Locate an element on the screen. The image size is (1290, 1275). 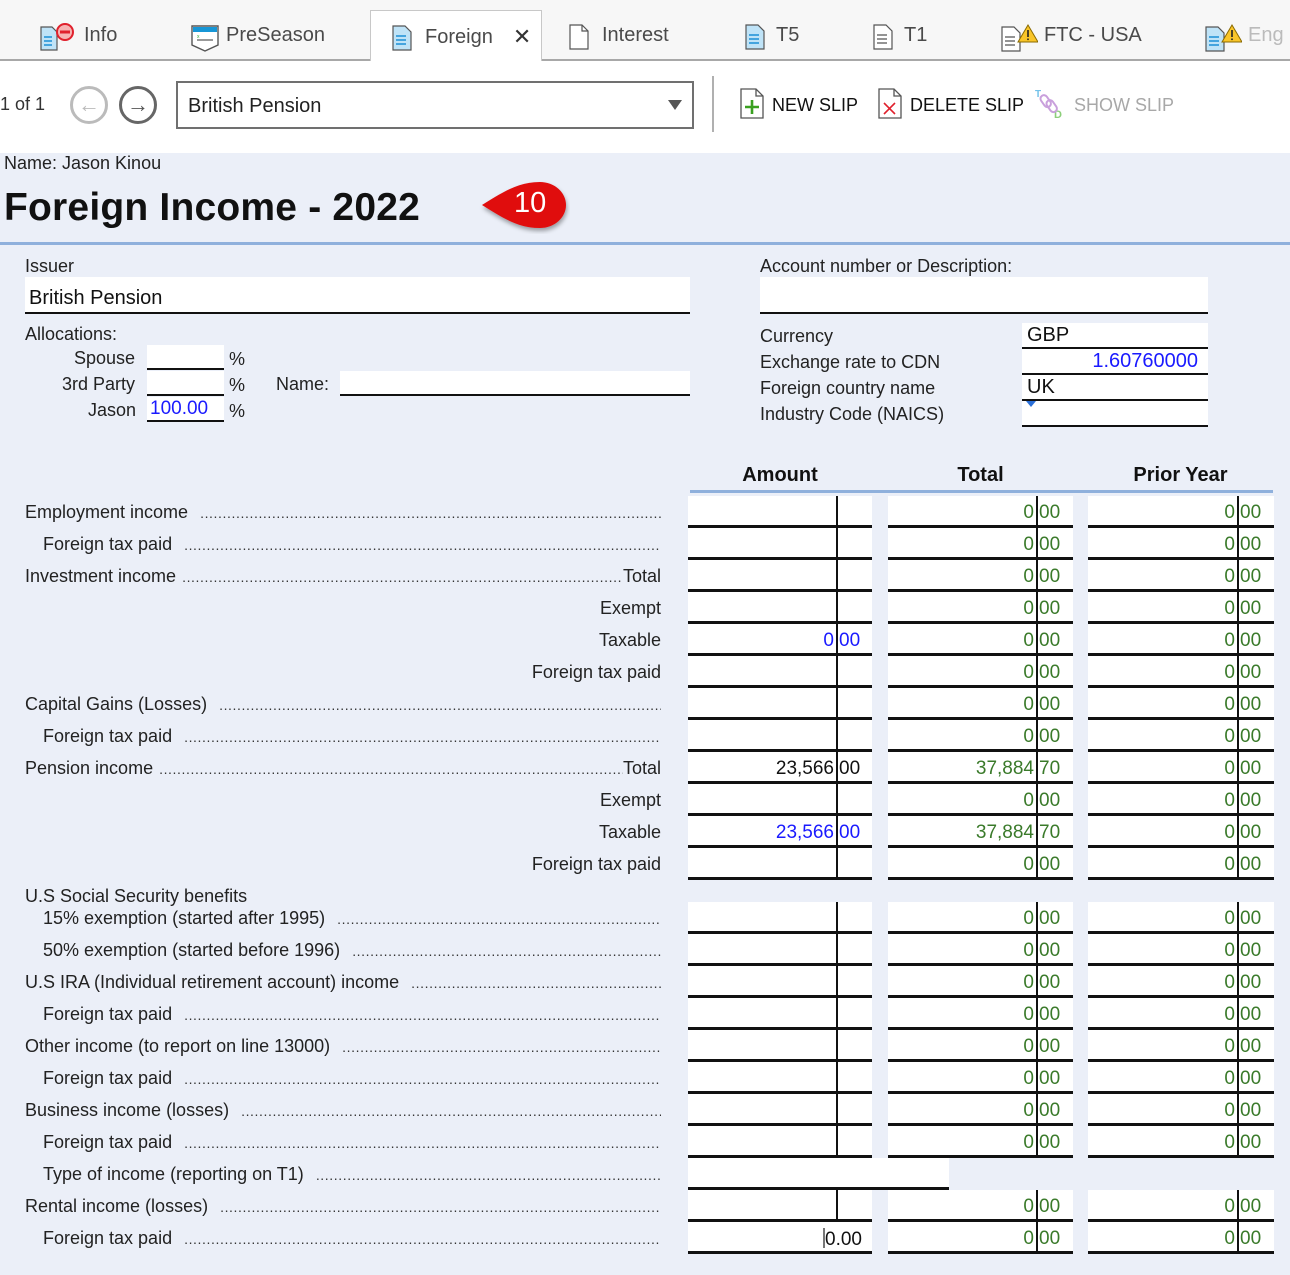
third-party-name-field is located at coordinates (515, 383).